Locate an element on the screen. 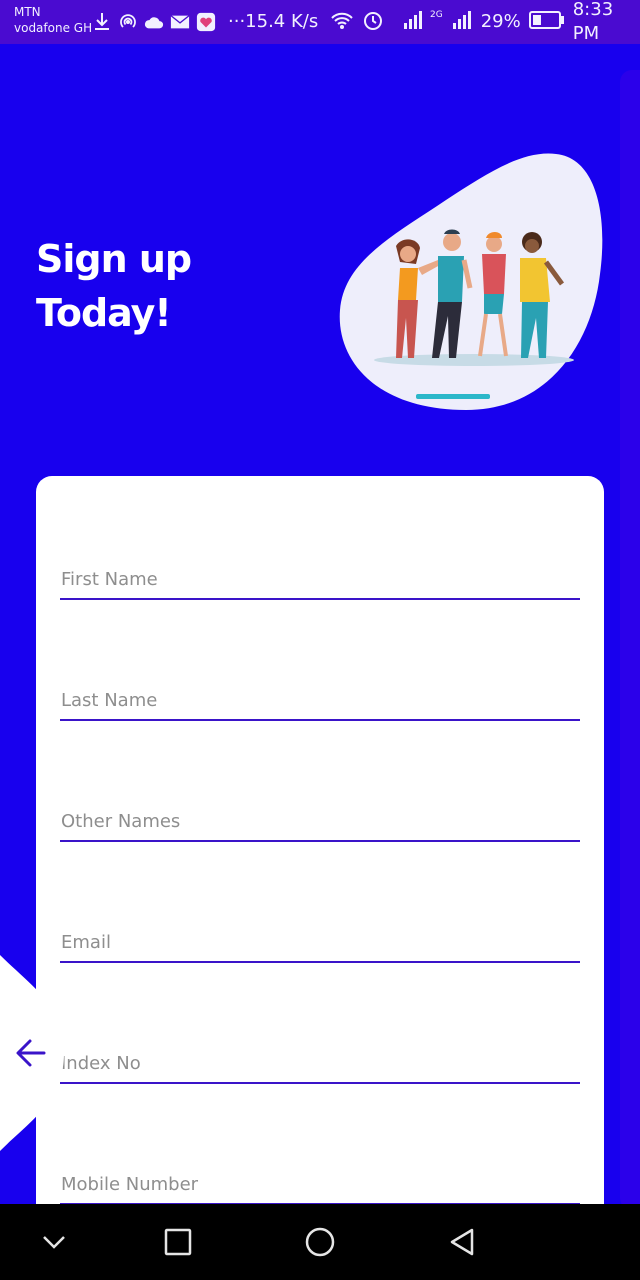  recents-icon is located at coordinates (178, 1242).